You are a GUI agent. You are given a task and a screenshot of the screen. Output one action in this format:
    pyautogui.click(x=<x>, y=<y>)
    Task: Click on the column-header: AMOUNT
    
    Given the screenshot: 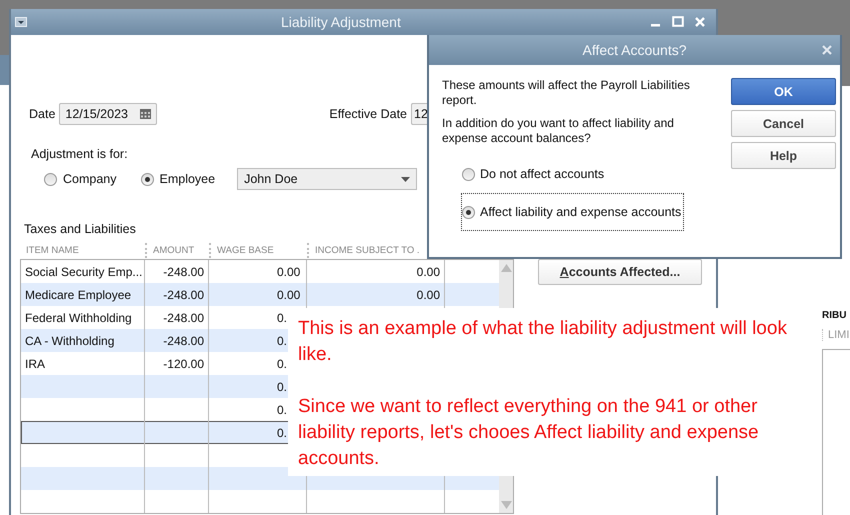 What is the action you would take?
    pyautogui.click(x=177, y=250)
    